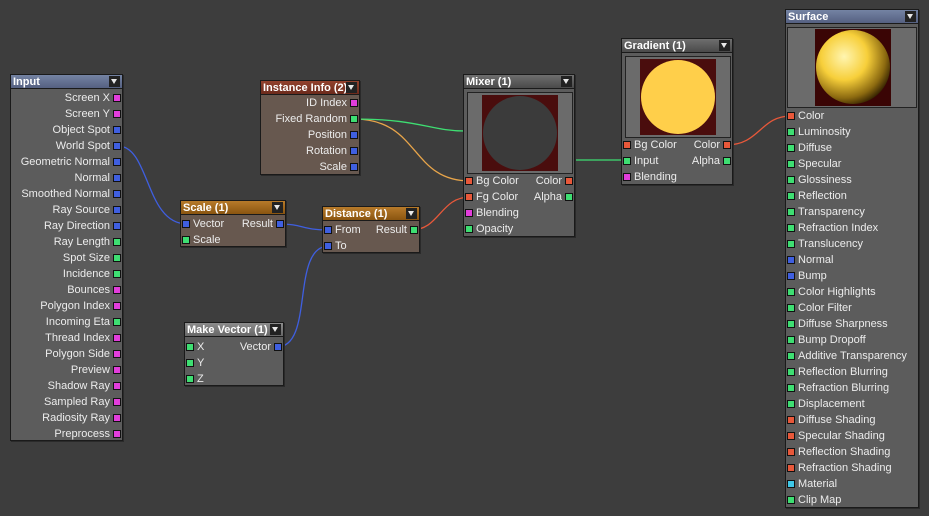 This screenshot has width=929, height=516. What do you see at coordinates (852, 500) in the screenshot?
I see `input-port-clip-map: Clip Map` at bounding box center [852, 500].